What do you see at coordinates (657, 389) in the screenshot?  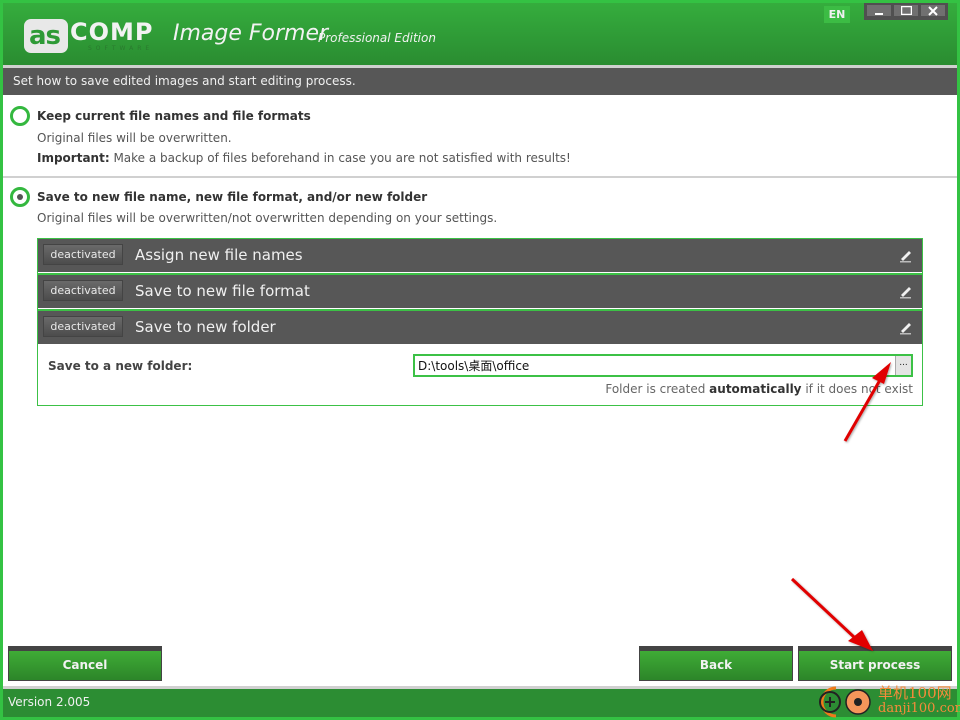 I see `hint-pre: Folder is created` at bounding box center [657, 389].